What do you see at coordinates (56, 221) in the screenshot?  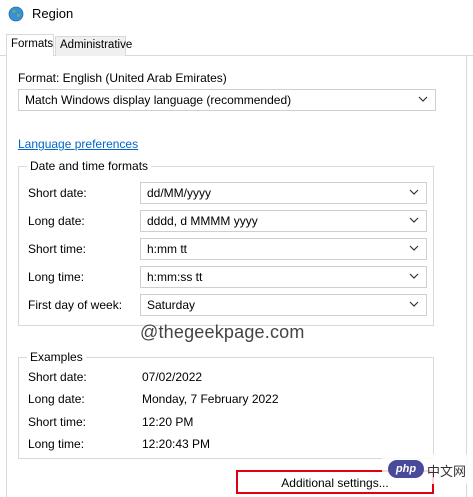 I see `long-date-label: Long date:` at bounding box center [56, 221].